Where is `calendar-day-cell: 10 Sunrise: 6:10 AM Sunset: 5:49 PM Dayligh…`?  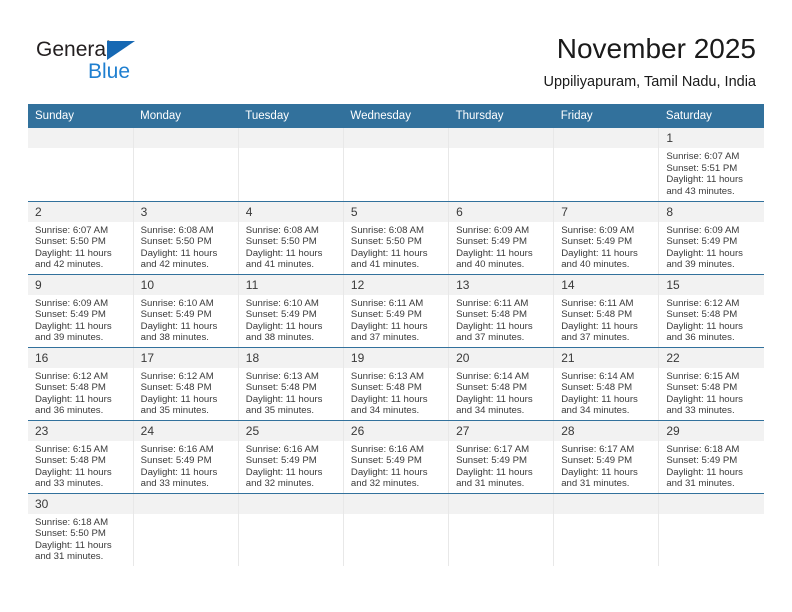
calendar-day-cell: 10 Sunrise: 6:10 AM Sunset: 5:49 PM Dayligh… is located at coordinates (185, 311).